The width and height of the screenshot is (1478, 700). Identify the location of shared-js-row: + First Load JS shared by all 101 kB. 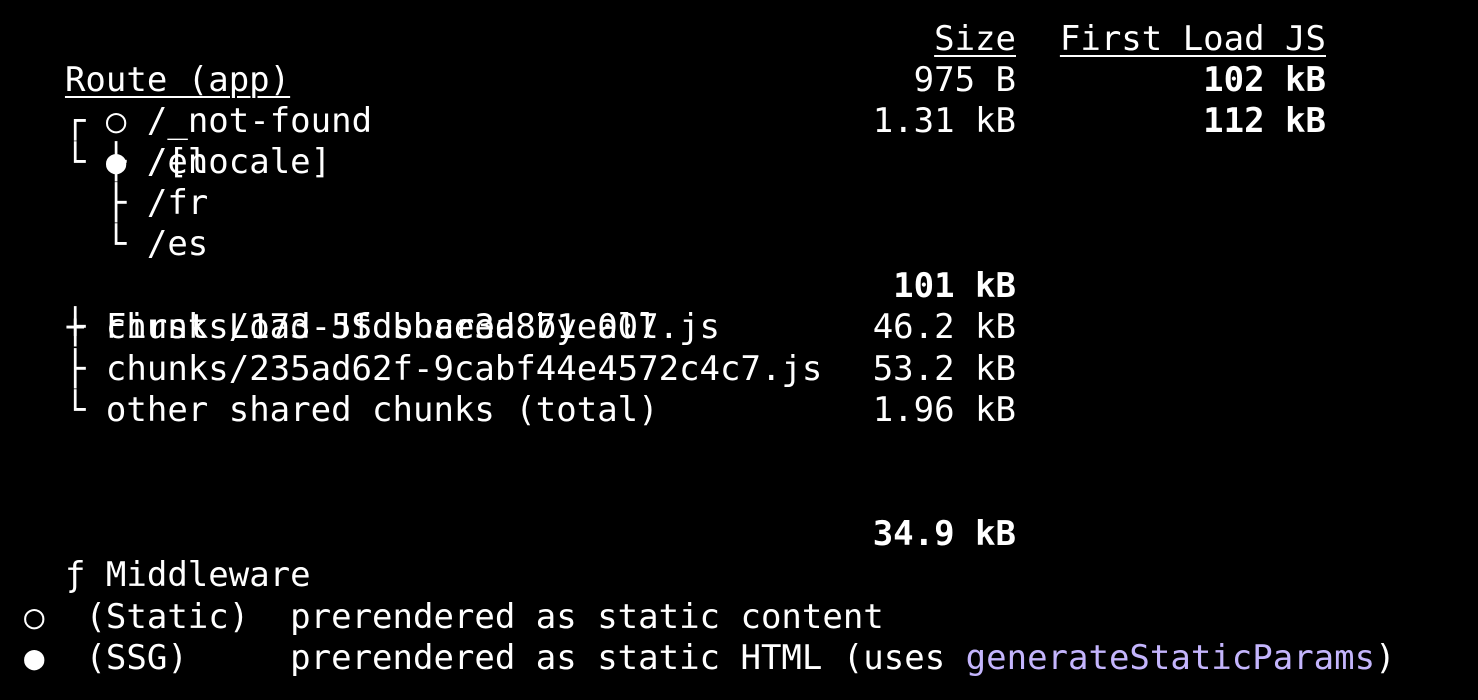
(751, 306).